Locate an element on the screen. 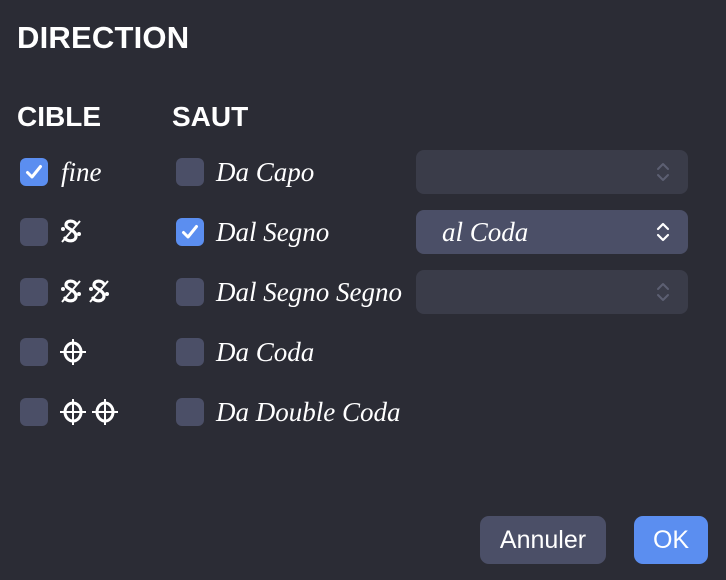  jump-row-da-coda: Da Coda is located at coordinates (245, 352).